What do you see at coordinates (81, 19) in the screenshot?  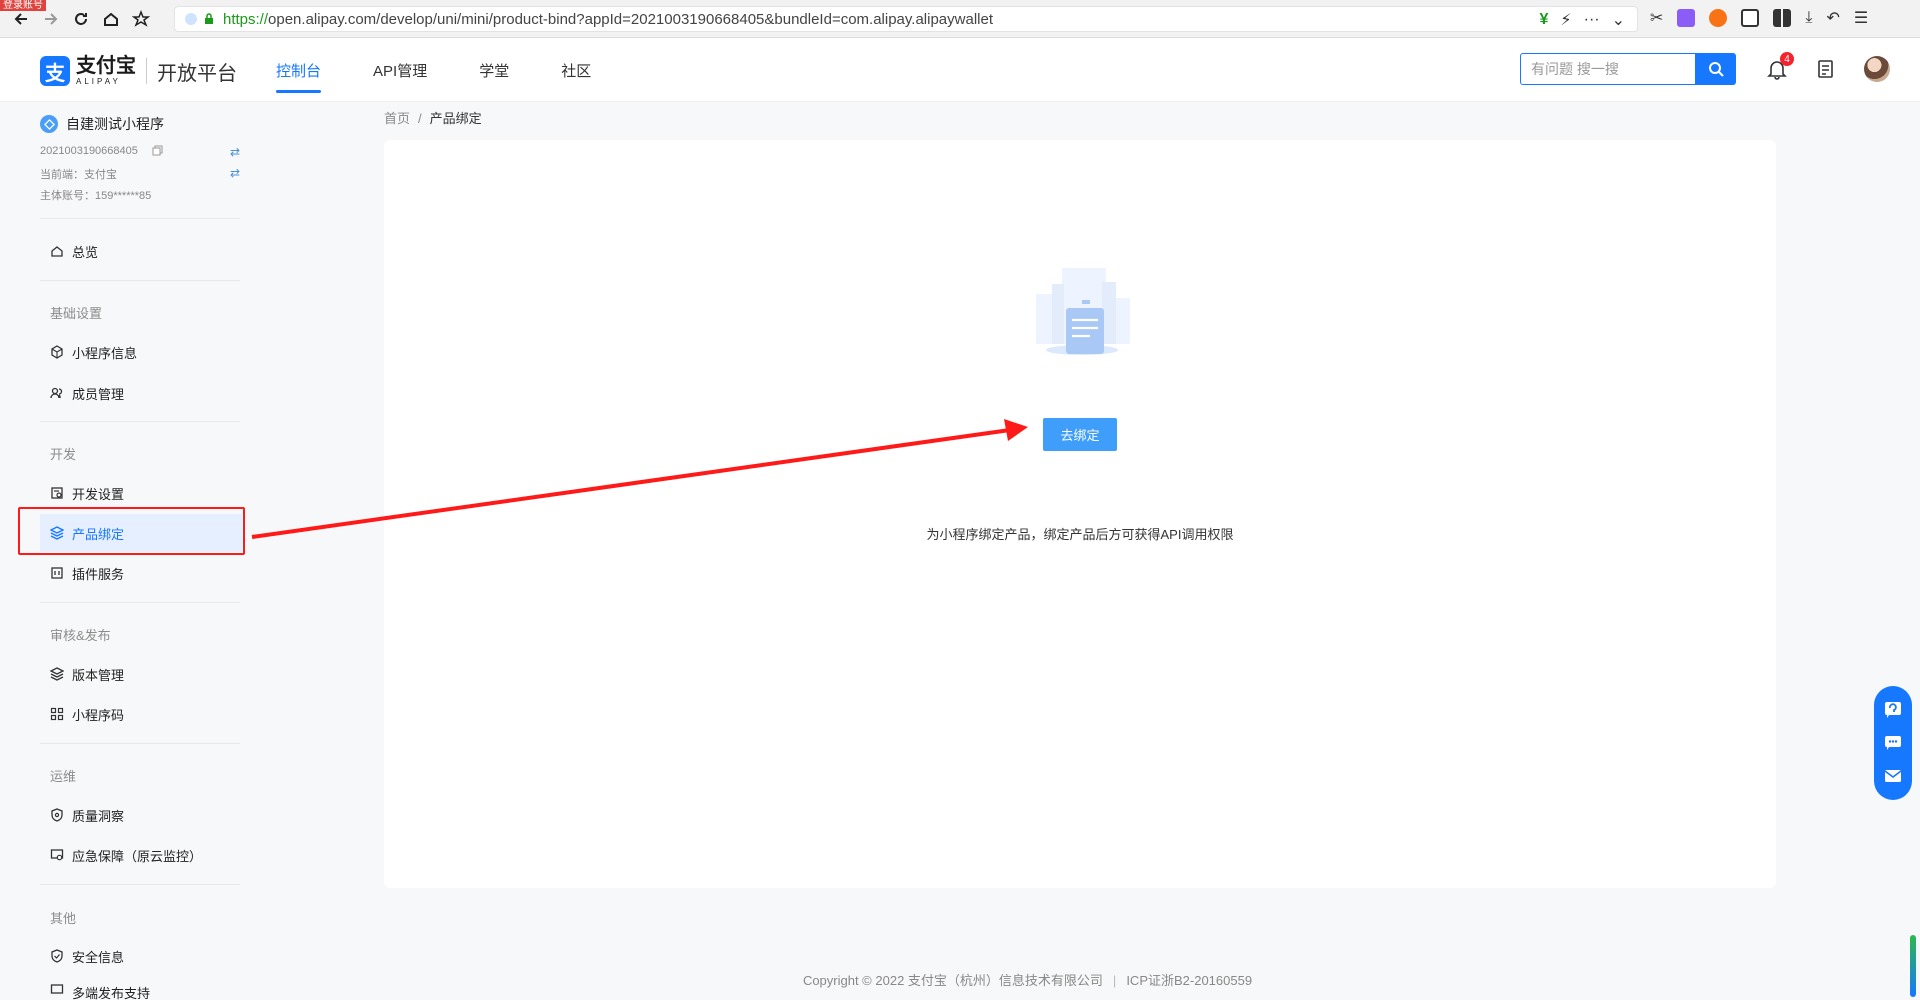 I see `reload-icon` at bounding box center [81, 19].